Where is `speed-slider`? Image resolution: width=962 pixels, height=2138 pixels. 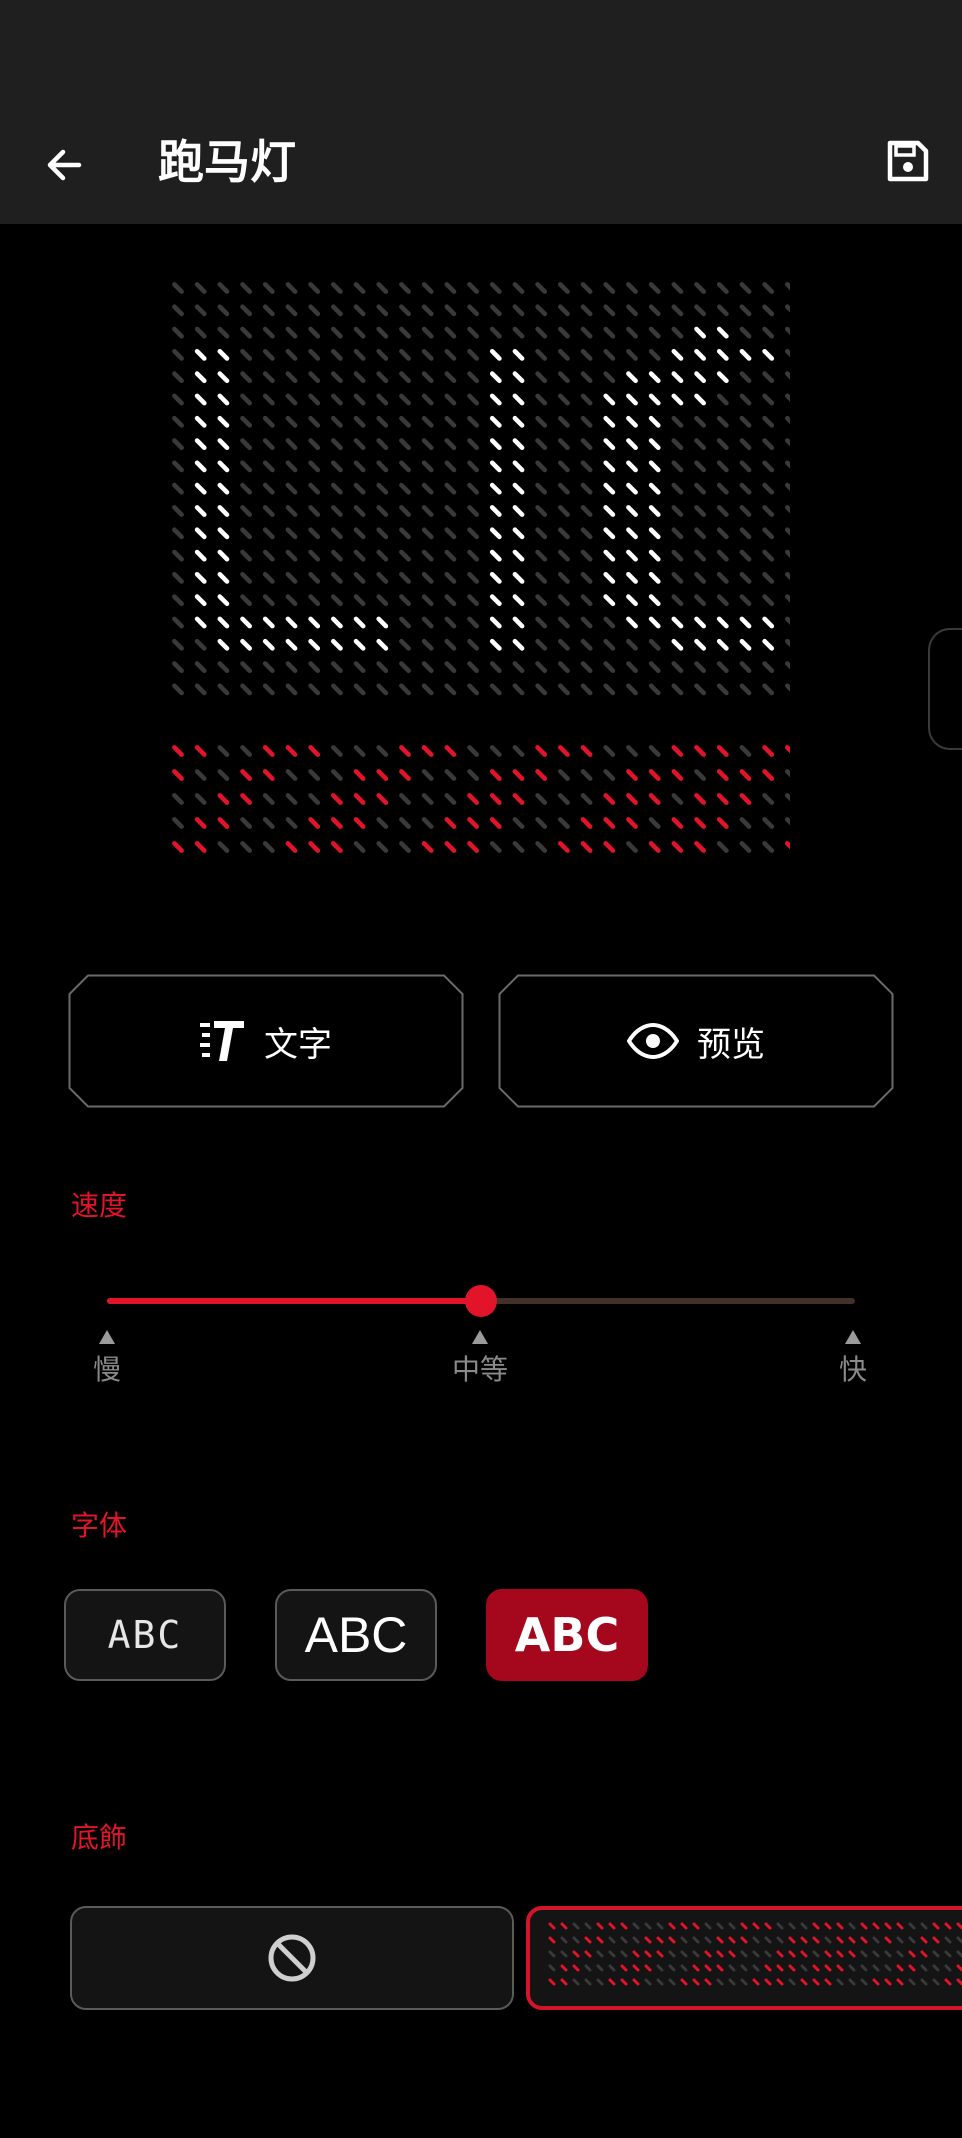
speed-slider is located at coordinates (481, 1300).